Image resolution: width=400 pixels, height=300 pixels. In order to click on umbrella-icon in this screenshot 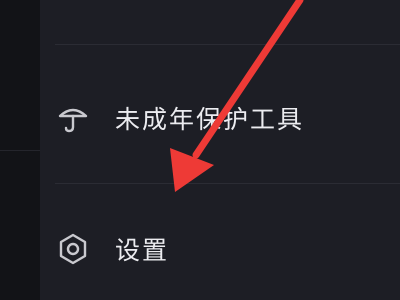, I will do `click(73, 118)`.